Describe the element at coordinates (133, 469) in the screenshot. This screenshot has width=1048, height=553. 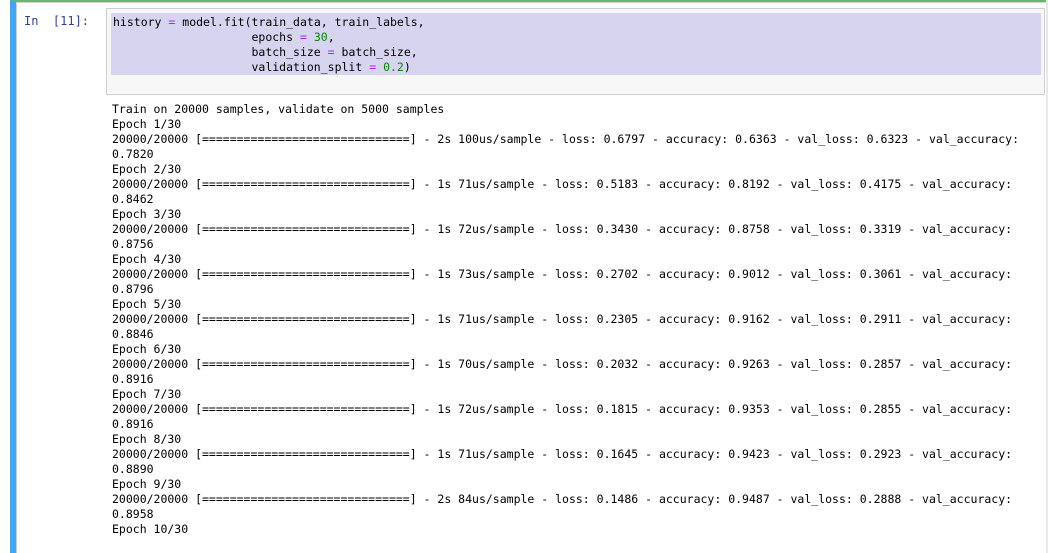
I see `output-line: 0.8890` at that location.